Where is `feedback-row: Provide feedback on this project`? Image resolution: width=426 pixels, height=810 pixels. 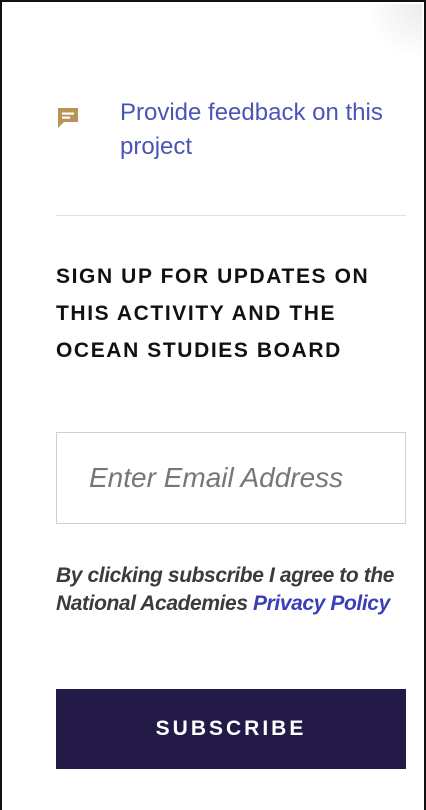
feedback-row: Provide feedback on this project is located at coordinates (231, 130).